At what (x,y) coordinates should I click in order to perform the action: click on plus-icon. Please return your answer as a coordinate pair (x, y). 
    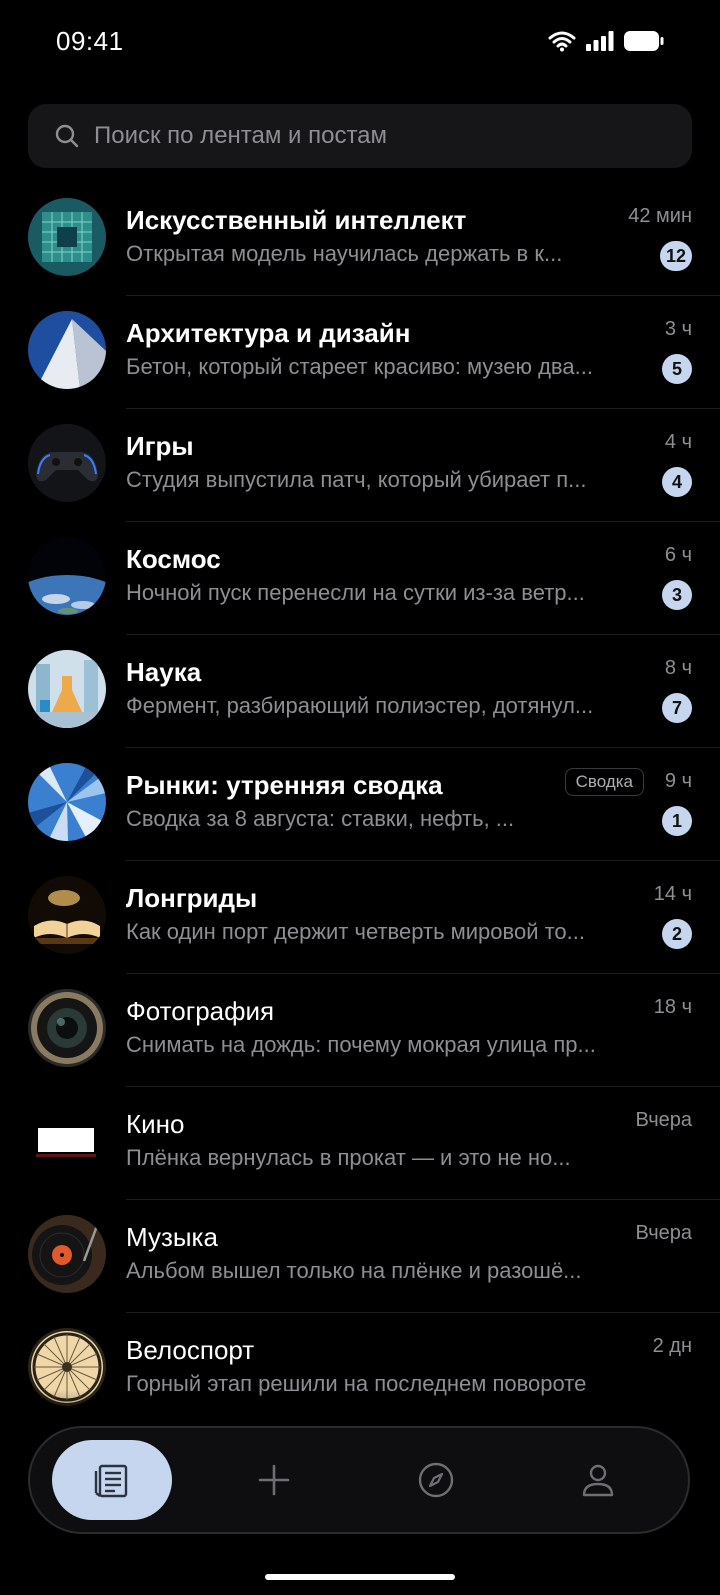
    Looking at the image, I should click on (274, 1480).